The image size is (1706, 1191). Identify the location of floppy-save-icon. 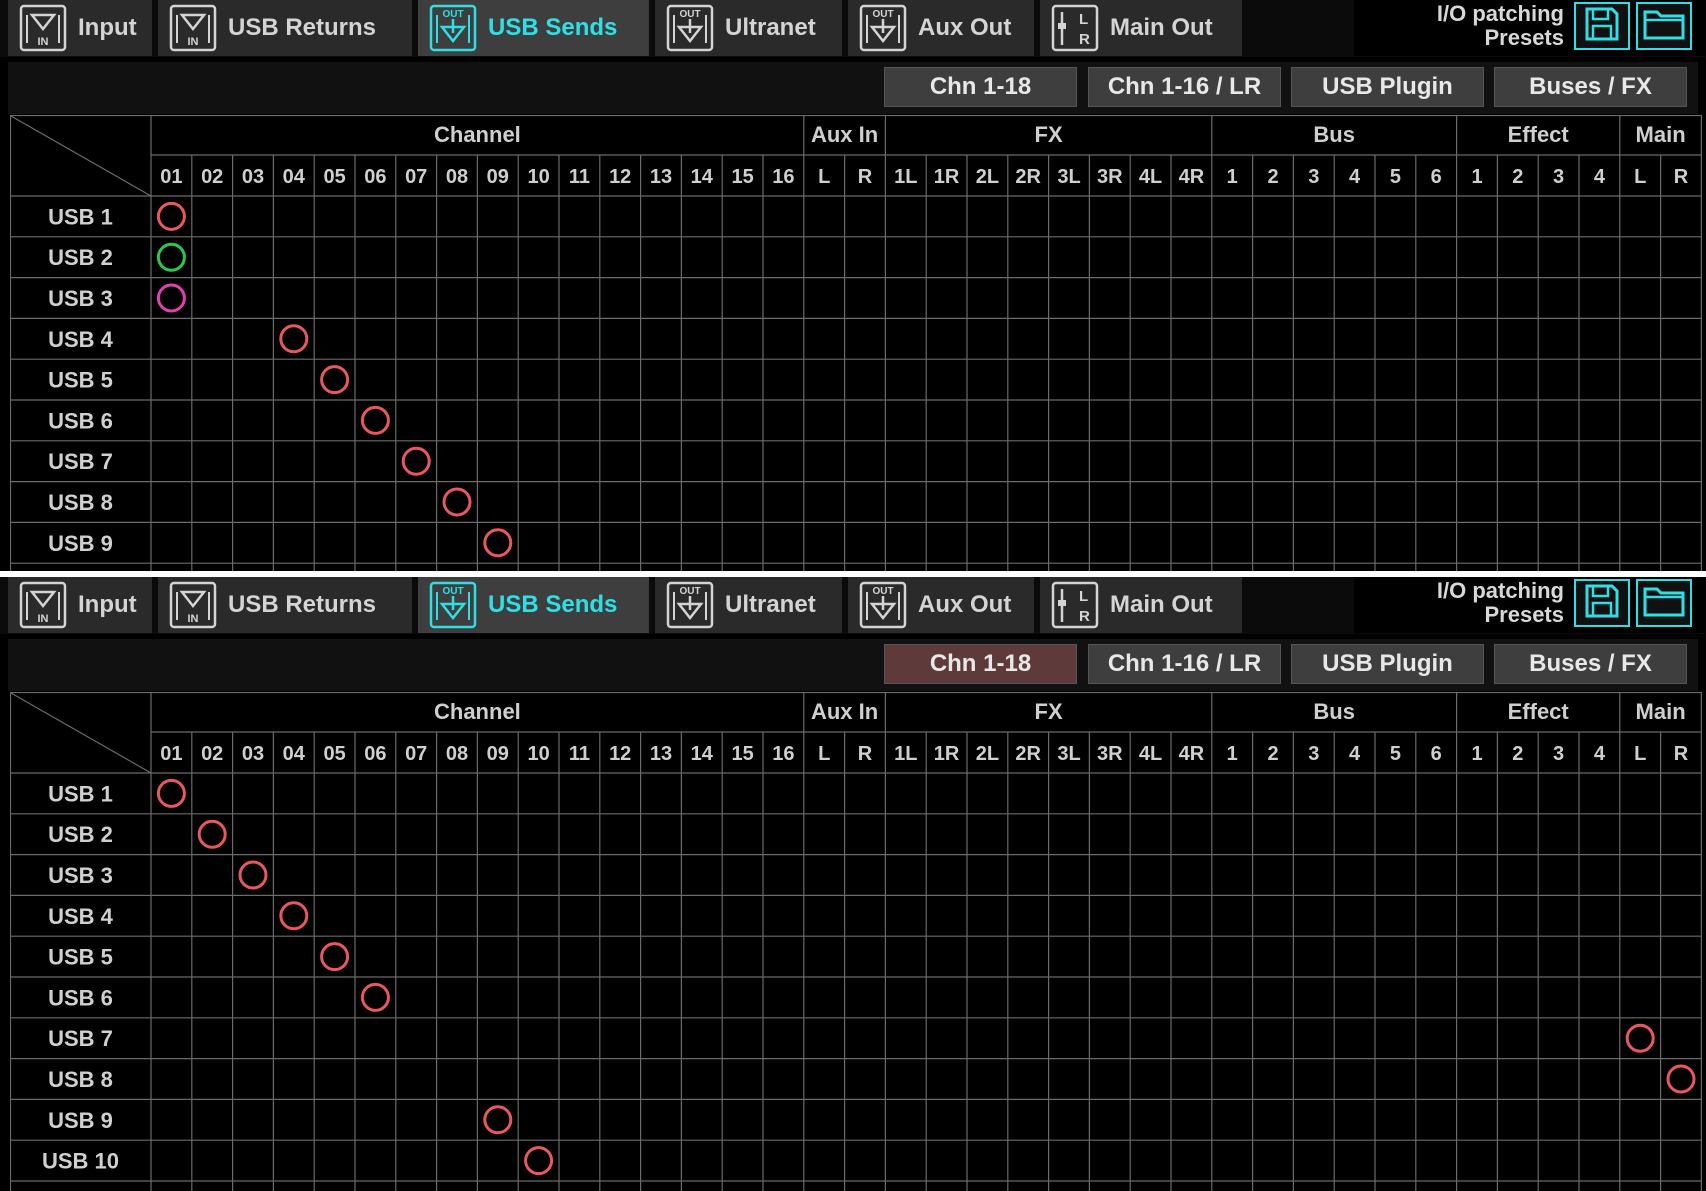
(1602, 603).